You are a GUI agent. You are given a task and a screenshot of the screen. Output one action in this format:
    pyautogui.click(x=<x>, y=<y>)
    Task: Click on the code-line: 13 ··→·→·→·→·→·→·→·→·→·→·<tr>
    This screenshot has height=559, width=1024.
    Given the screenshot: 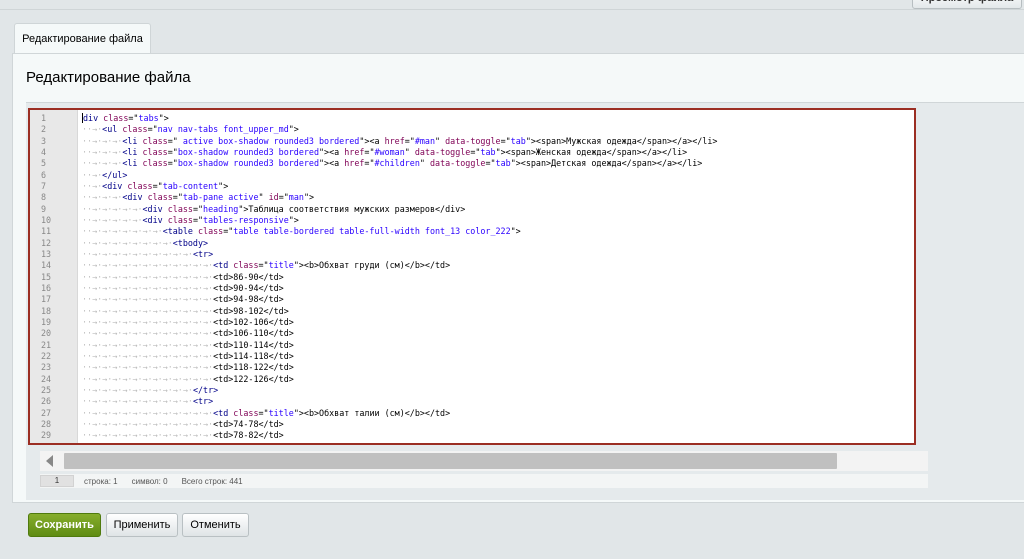 What is the action you would take?
    pyautogui.click(x=472, y=254)
    